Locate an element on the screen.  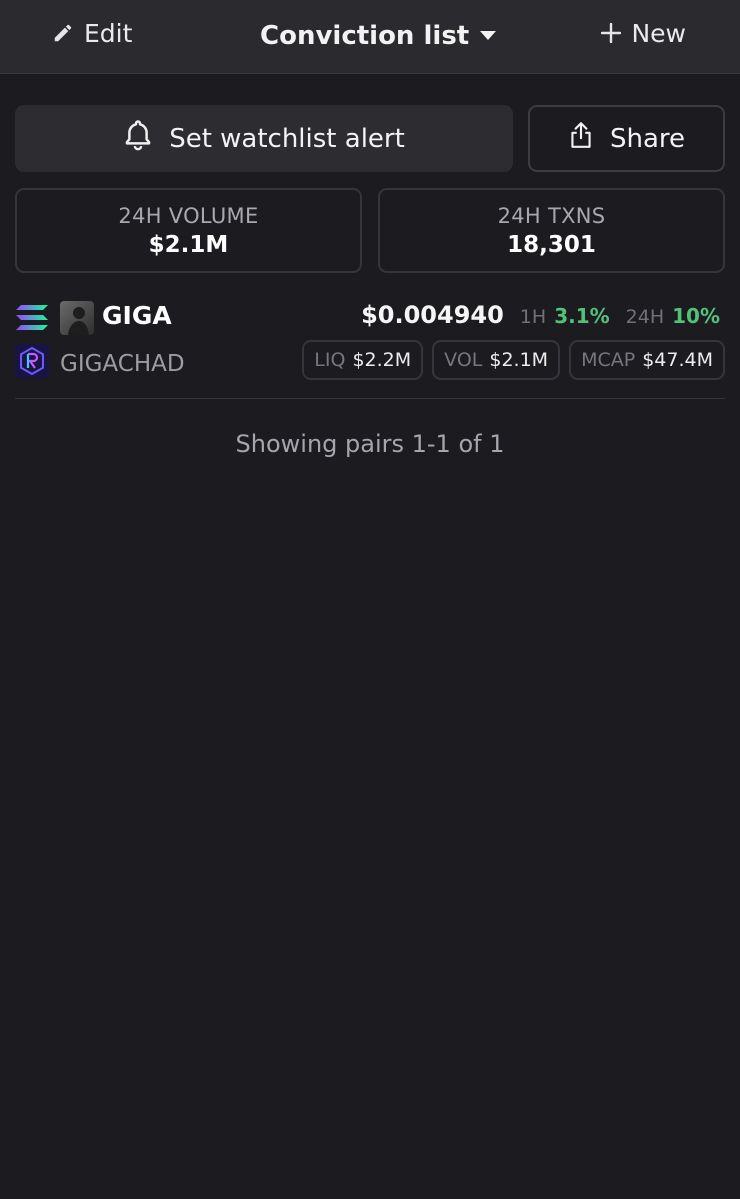
market-cap-label: MCAP is located at coordinates (608, 360).